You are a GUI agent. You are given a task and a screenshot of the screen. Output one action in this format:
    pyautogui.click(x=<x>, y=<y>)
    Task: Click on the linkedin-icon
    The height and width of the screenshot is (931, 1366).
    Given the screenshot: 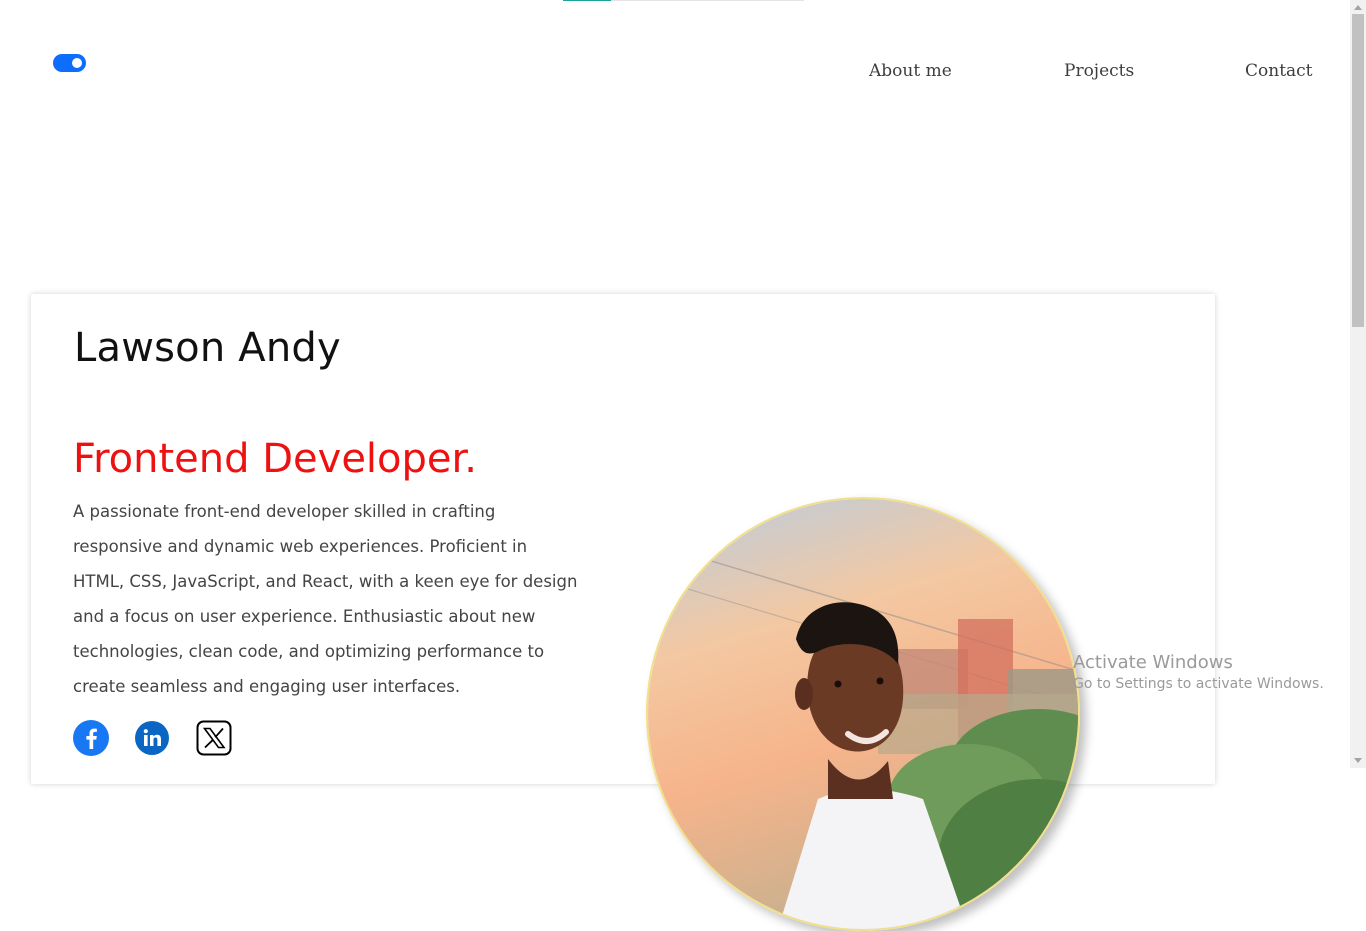 What is the action you would take?
    pyautogui.click(x=152, y=738)
    